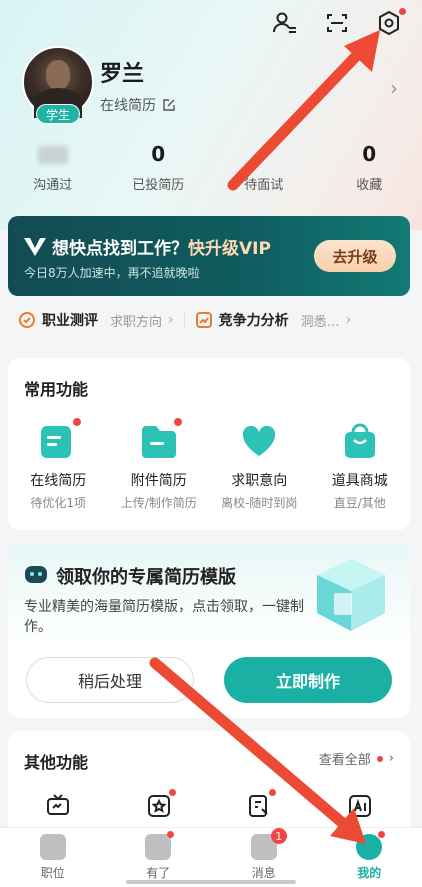 The width and height of the screenshot is (422, 887). I want to click on func-online-resume: 在线简历 待优化1项, so click(58, 464).